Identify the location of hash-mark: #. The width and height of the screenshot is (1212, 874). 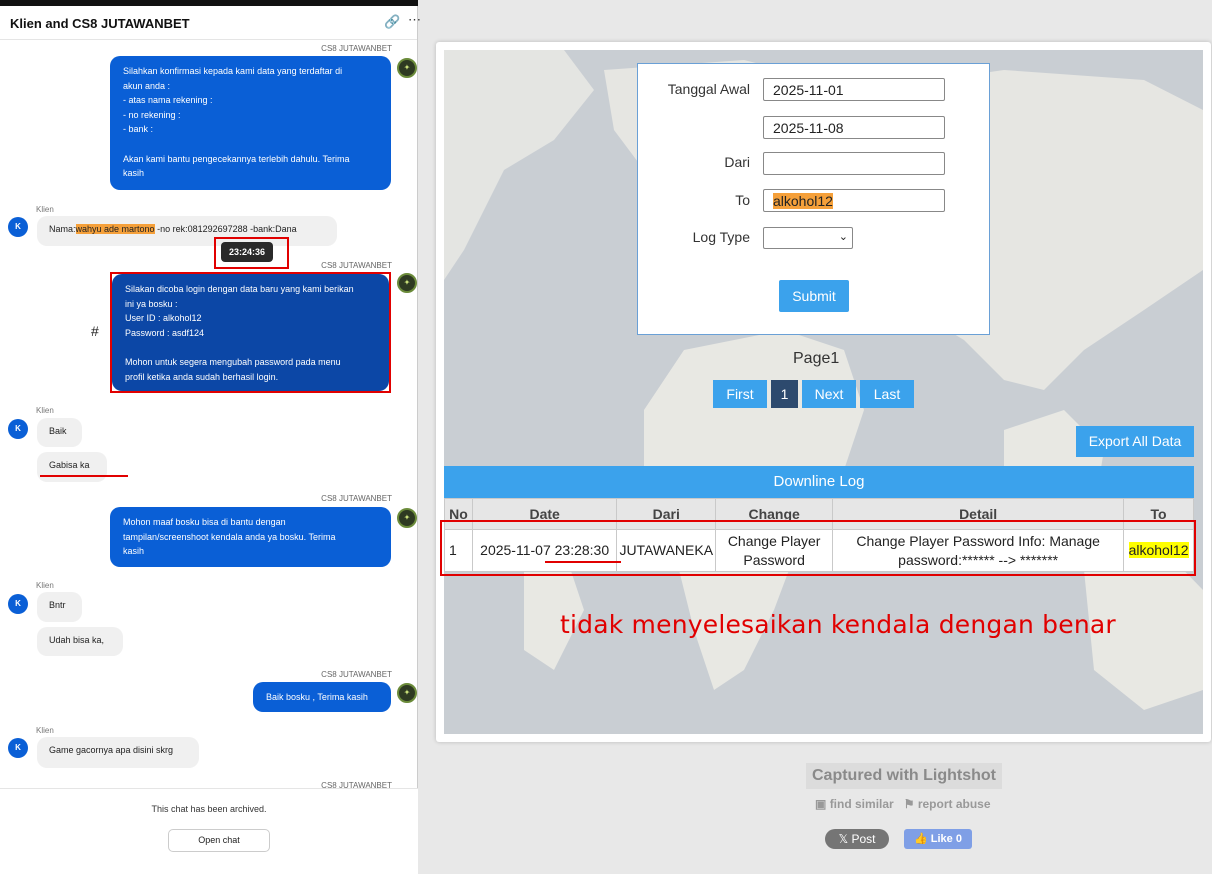
(95, 331).